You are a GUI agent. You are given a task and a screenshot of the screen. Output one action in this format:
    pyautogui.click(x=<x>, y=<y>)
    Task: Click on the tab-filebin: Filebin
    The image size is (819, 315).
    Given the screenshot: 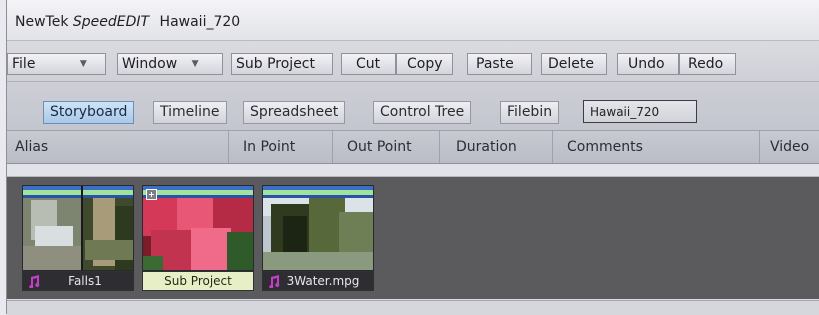 What is the action you would take?
    pyautogui.click(x=530, y=112)
    